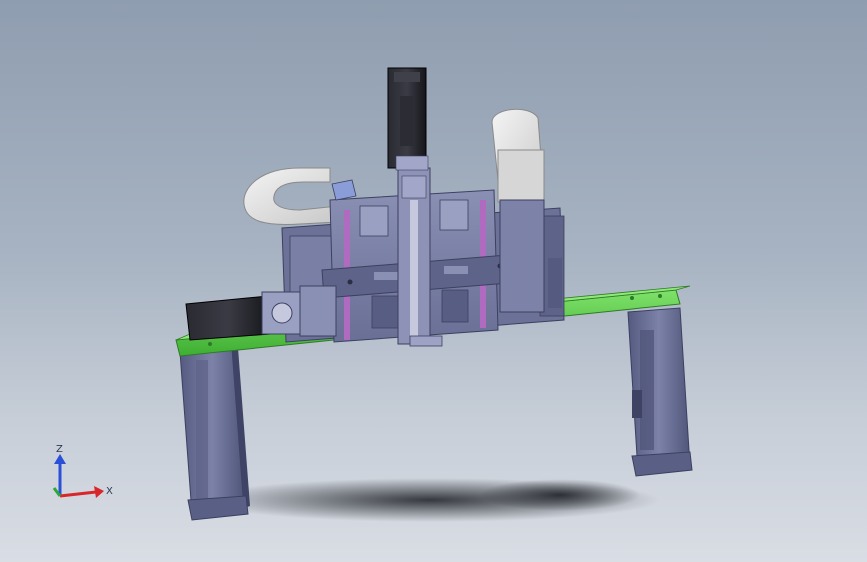 This screenshot has height=562, width=867. I want to click on sensor-block, so click(344, 190).